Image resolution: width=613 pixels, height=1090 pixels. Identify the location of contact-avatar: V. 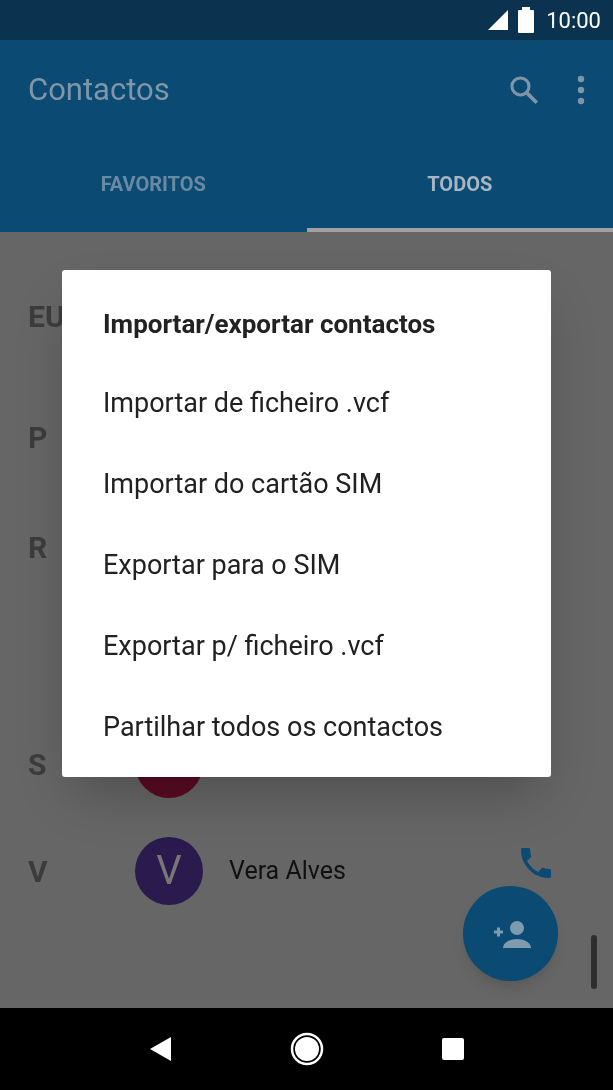
(169, 871).